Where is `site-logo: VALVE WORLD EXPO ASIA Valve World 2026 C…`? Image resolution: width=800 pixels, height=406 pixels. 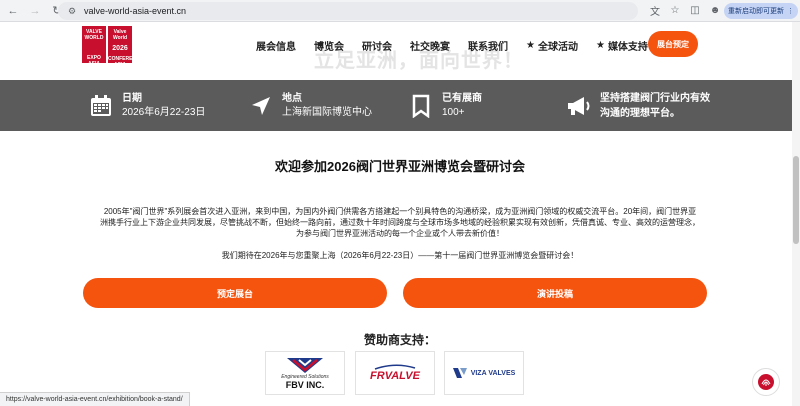 site-logo: VALVE WORLD EXPO ASIA Valve World 2026 C… is located at coordinates (112, 47).